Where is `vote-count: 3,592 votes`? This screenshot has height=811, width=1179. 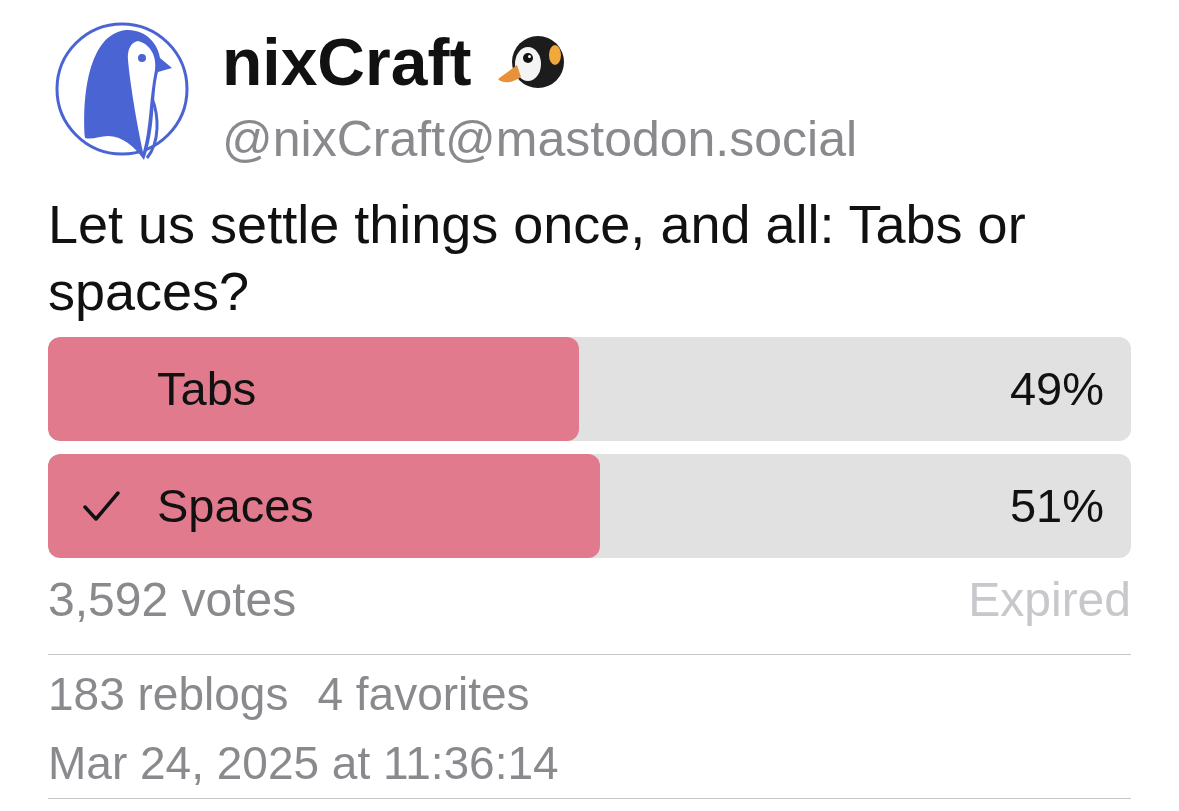
vote-count: 3,592 votes is located at coordinates (172, 600).